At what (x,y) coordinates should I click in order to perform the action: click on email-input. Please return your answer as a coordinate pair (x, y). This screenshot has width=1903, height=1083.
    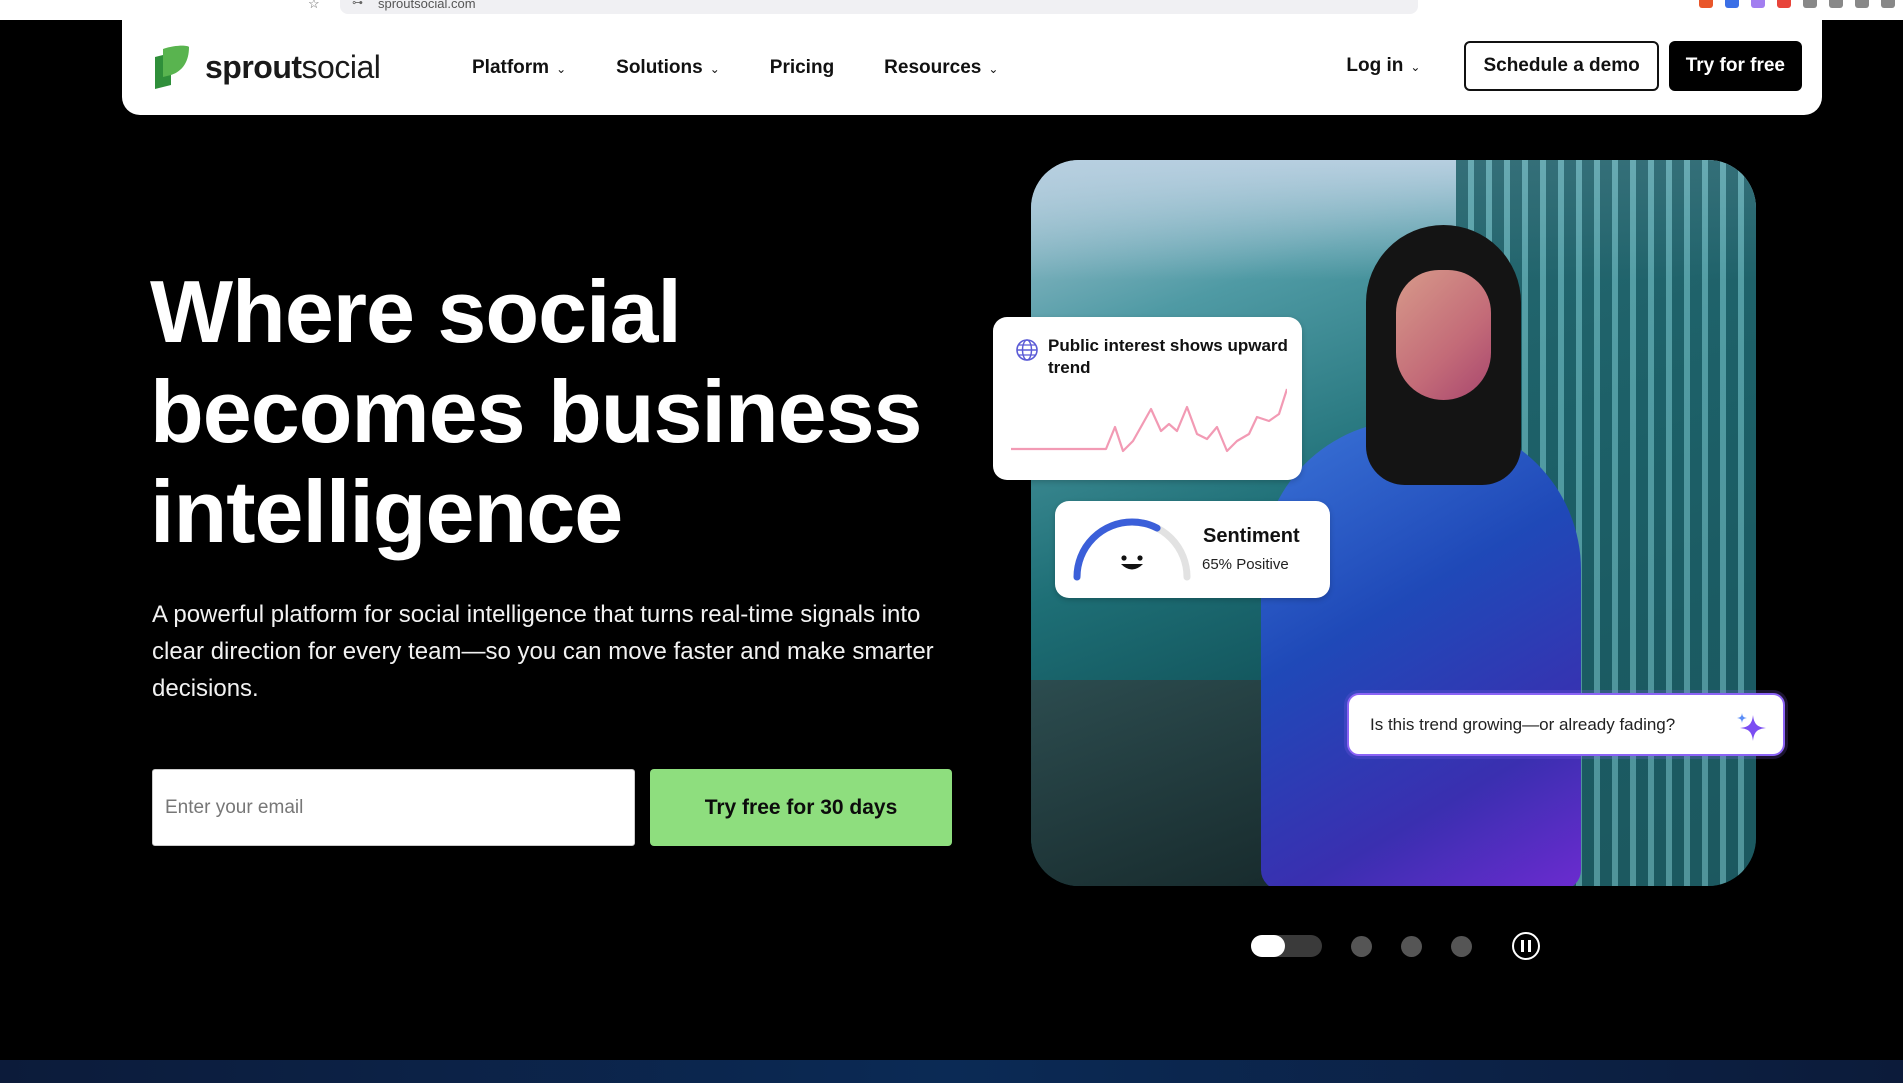
    Looking at the image, I should click on (393, 807).